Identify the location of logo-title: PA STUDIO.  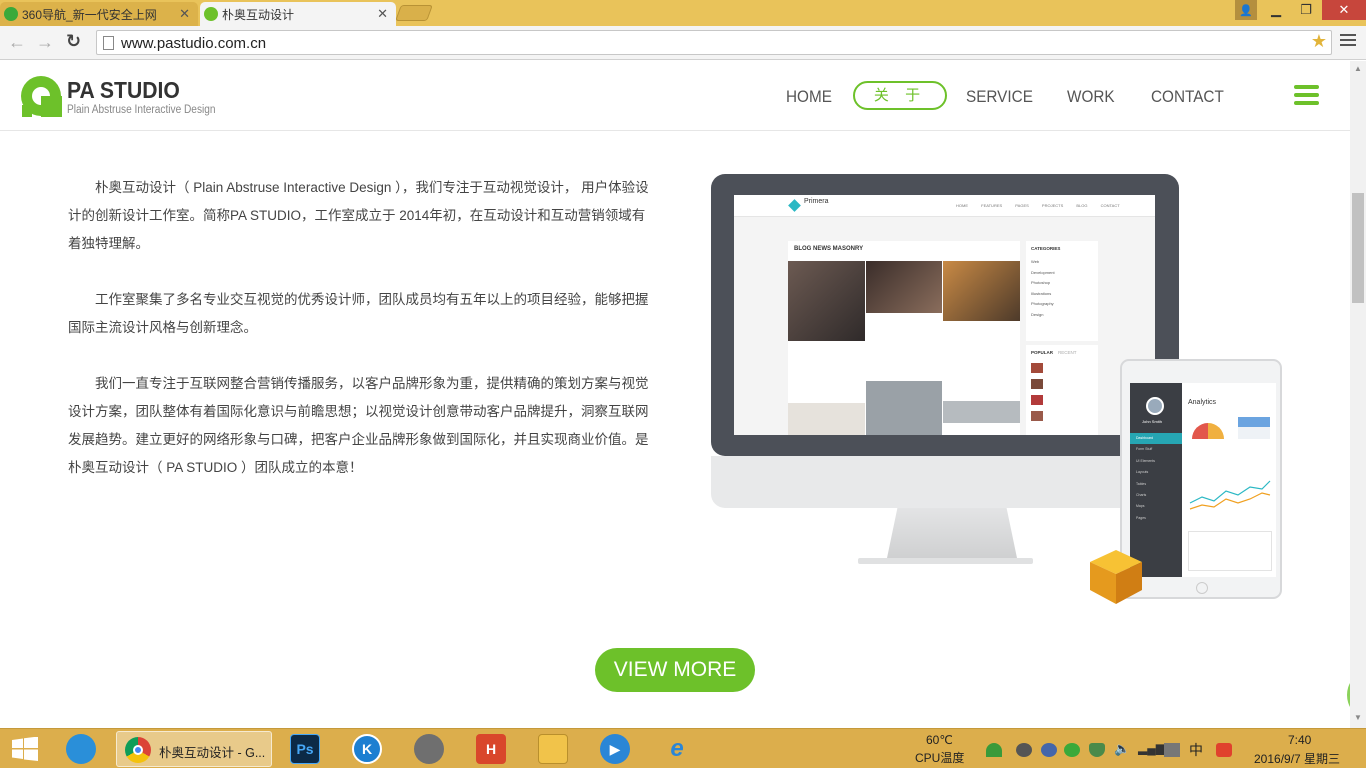
(123, 90).